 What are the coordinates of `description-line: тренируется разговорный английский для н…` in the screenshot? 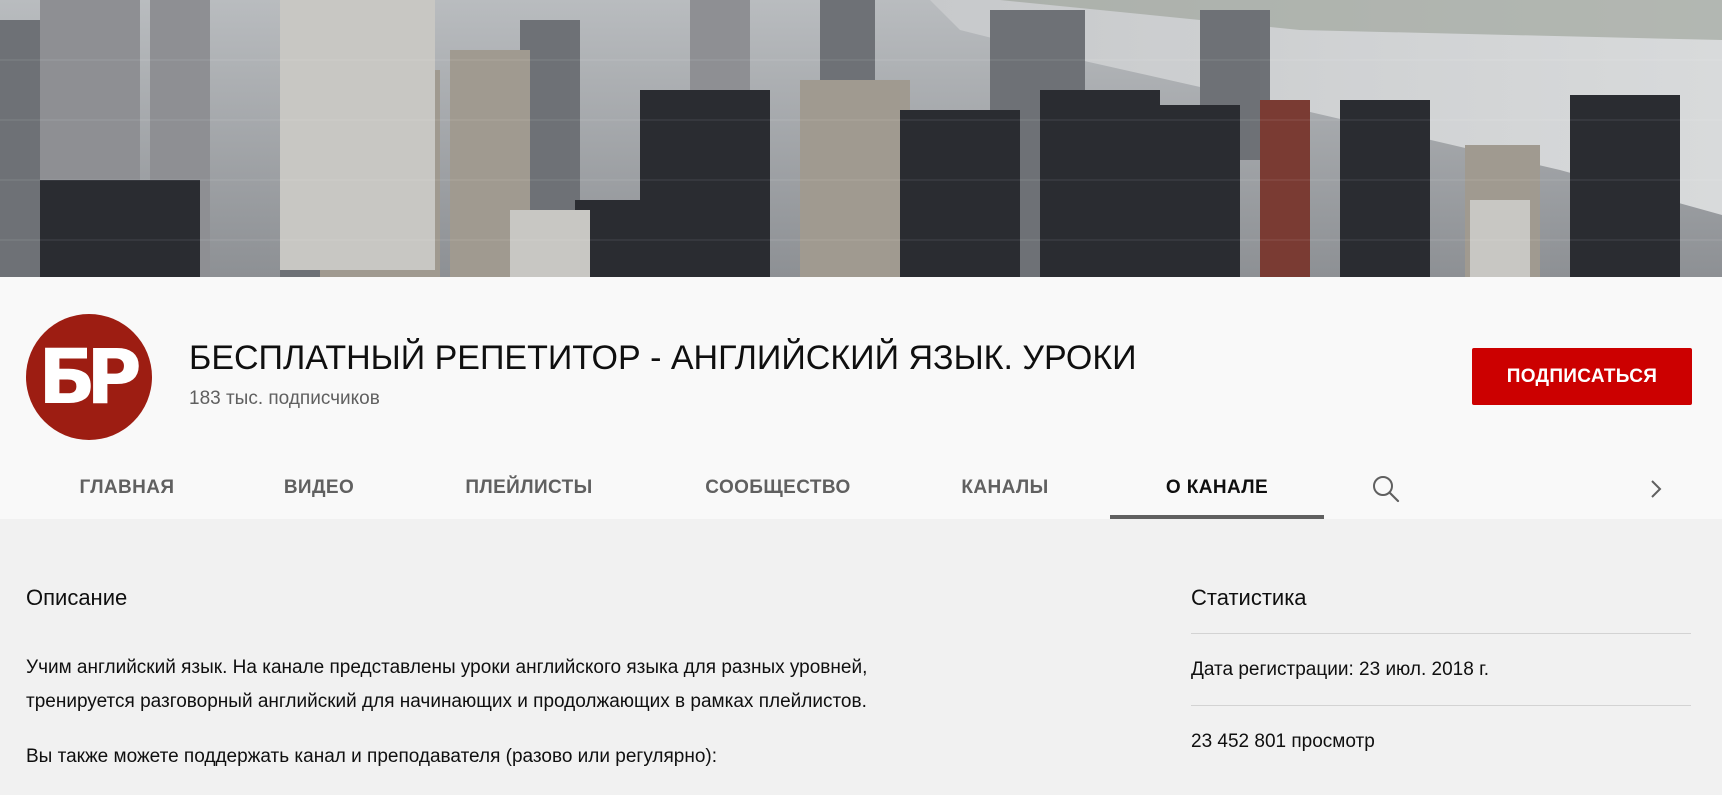 It's located at (446, 701).